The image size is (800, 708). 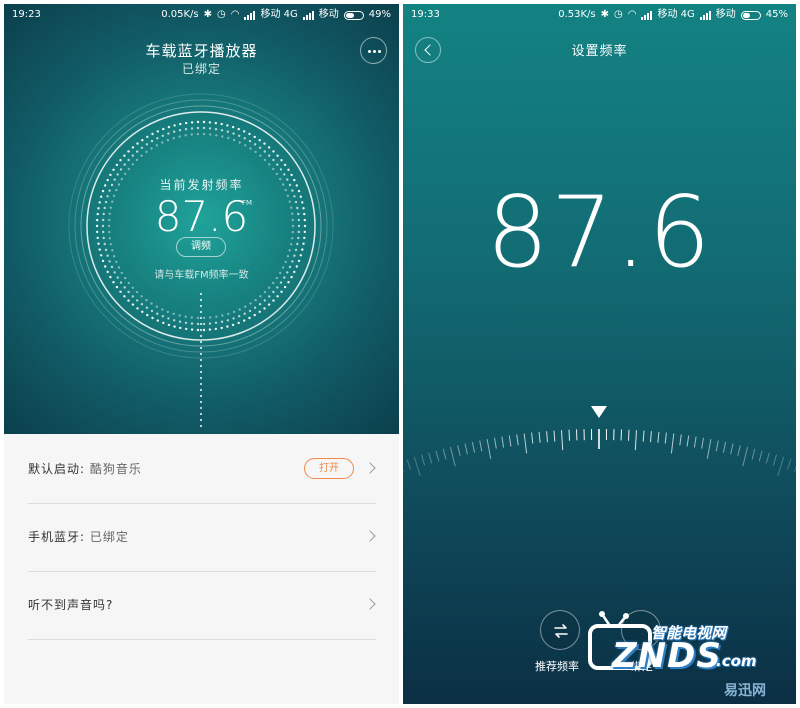 What do you see at coordinates (57, 469) in the screenshot?
I see `setting-title: 默认启动:` at bounding box center [57, 469].